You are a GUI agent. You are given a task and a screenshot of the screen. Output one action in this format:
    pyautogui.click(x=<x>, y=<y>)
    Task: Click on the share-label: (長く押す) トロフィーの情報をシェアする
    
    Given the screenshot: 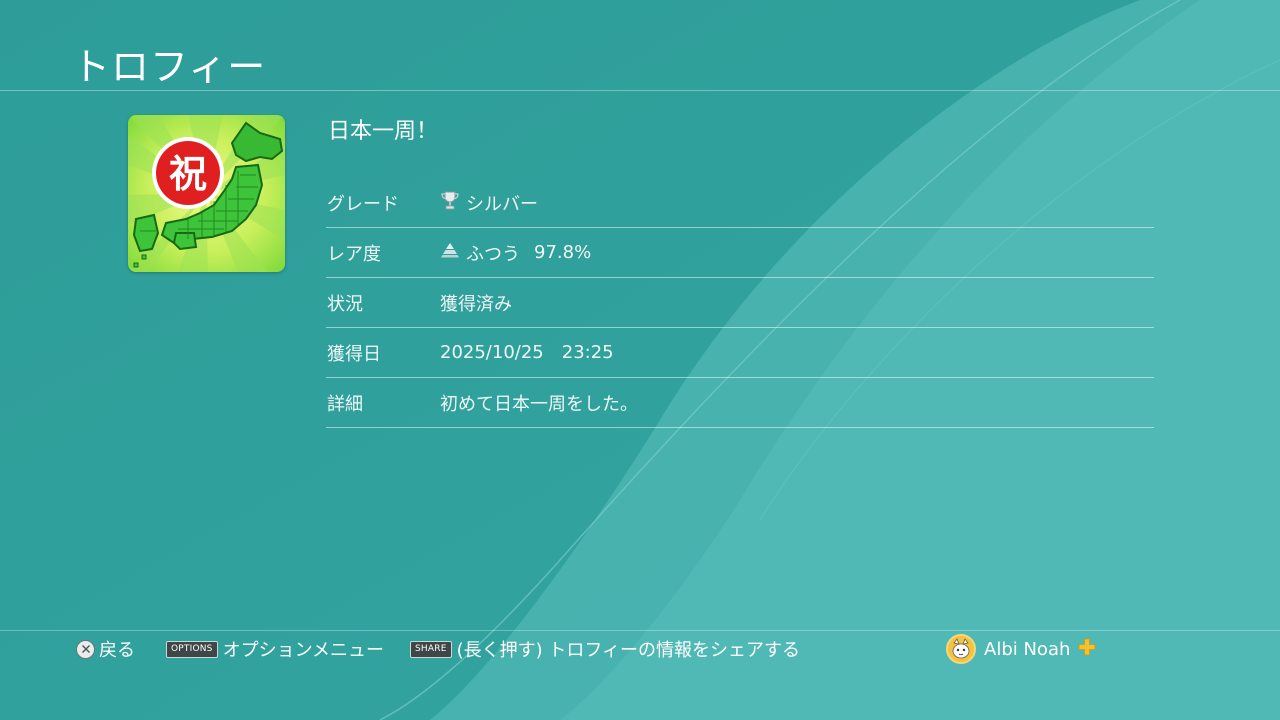 What is the action you would take?
    pyautogui.click(x=628, y=650)
    